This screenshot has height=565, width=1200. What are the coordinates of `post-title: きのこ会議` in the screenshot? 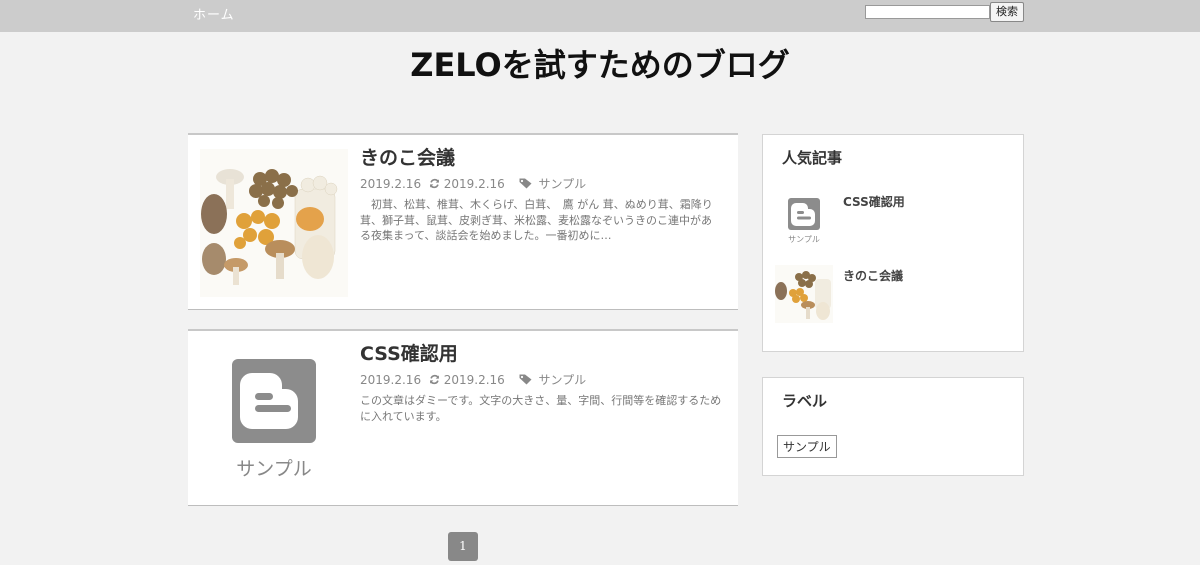 It's located at (407, 156).